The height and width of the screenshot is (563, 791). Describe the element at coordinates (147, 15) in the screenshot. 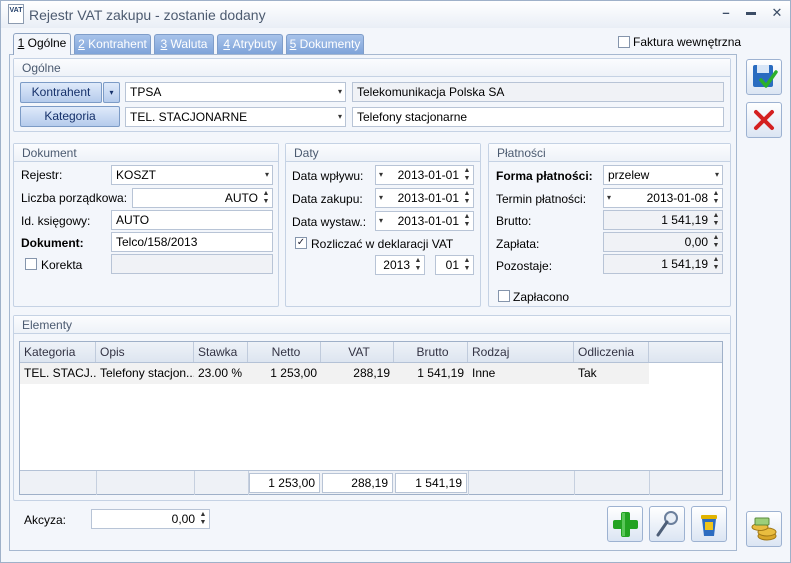

I see `window-title: Rejestr VAT zakupu - zostanie dodany` at that location.